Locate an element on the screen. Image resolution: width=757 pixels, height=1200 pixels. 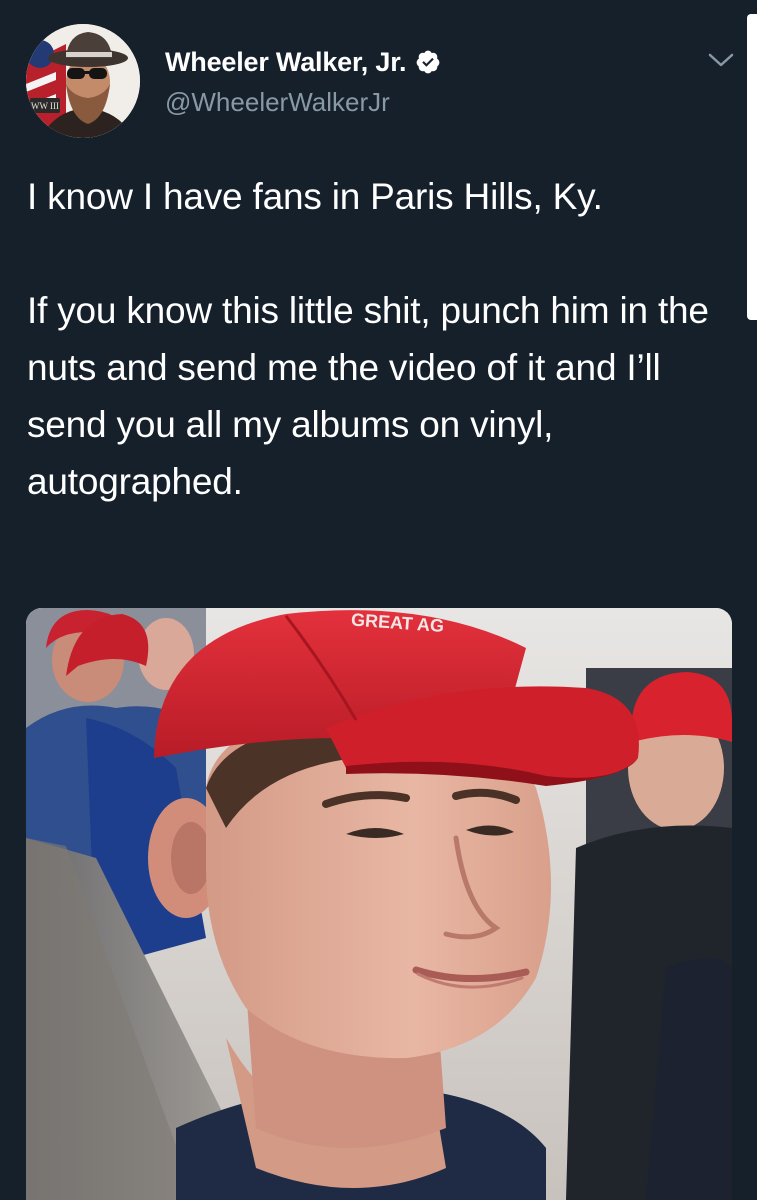
verified-badge-icon is located at coordinates (428, 62).